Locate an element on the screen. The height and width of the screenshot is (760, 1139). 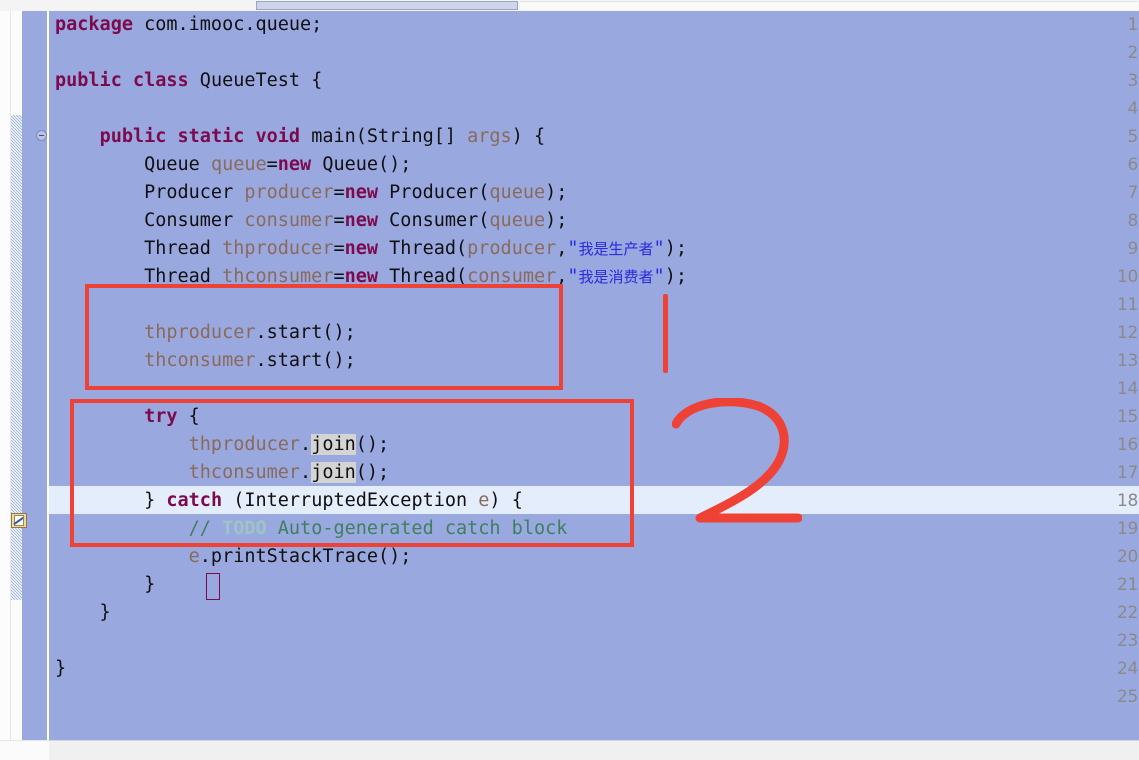
code-token: main(String[] is located at coordinates (384, 136).